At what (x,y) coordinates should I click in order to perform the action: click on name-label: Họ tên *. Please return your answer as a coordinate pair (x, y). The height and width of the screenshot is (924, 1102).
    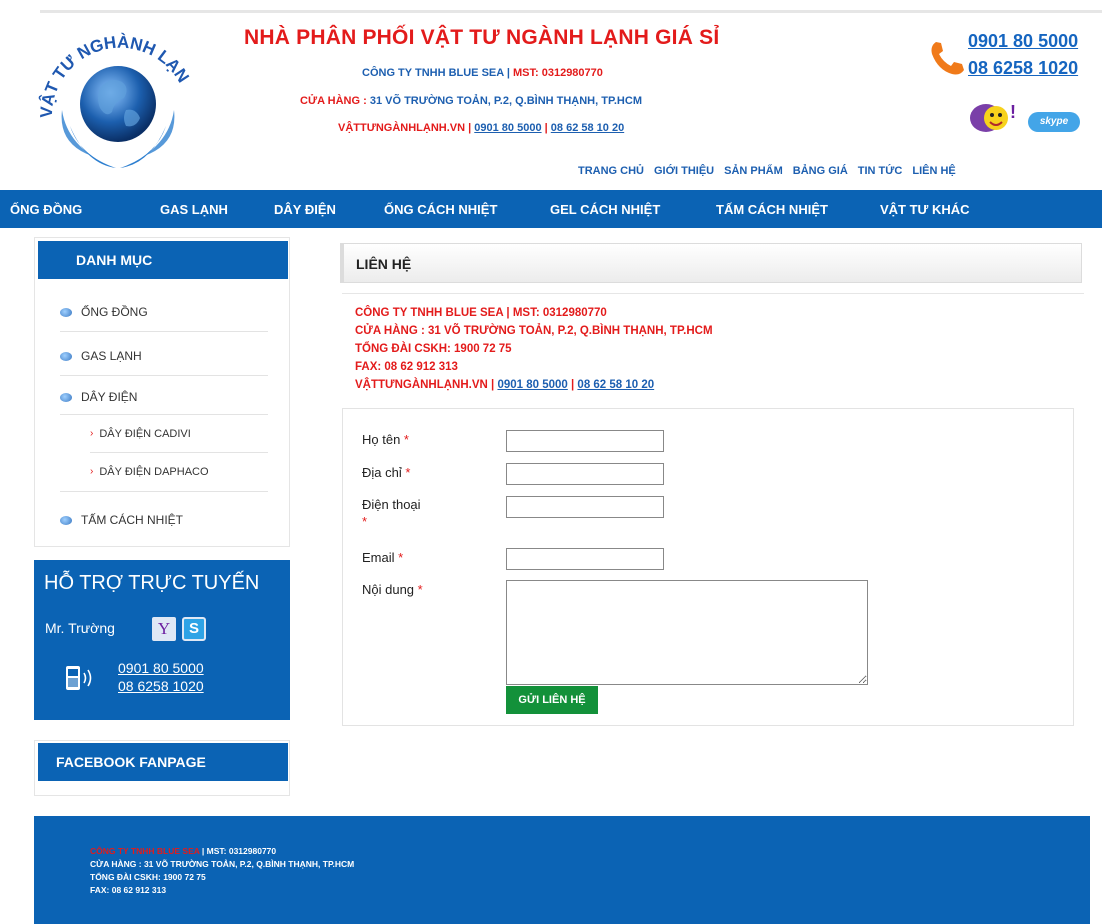
    Looking at the image, I should click on (385, 439).